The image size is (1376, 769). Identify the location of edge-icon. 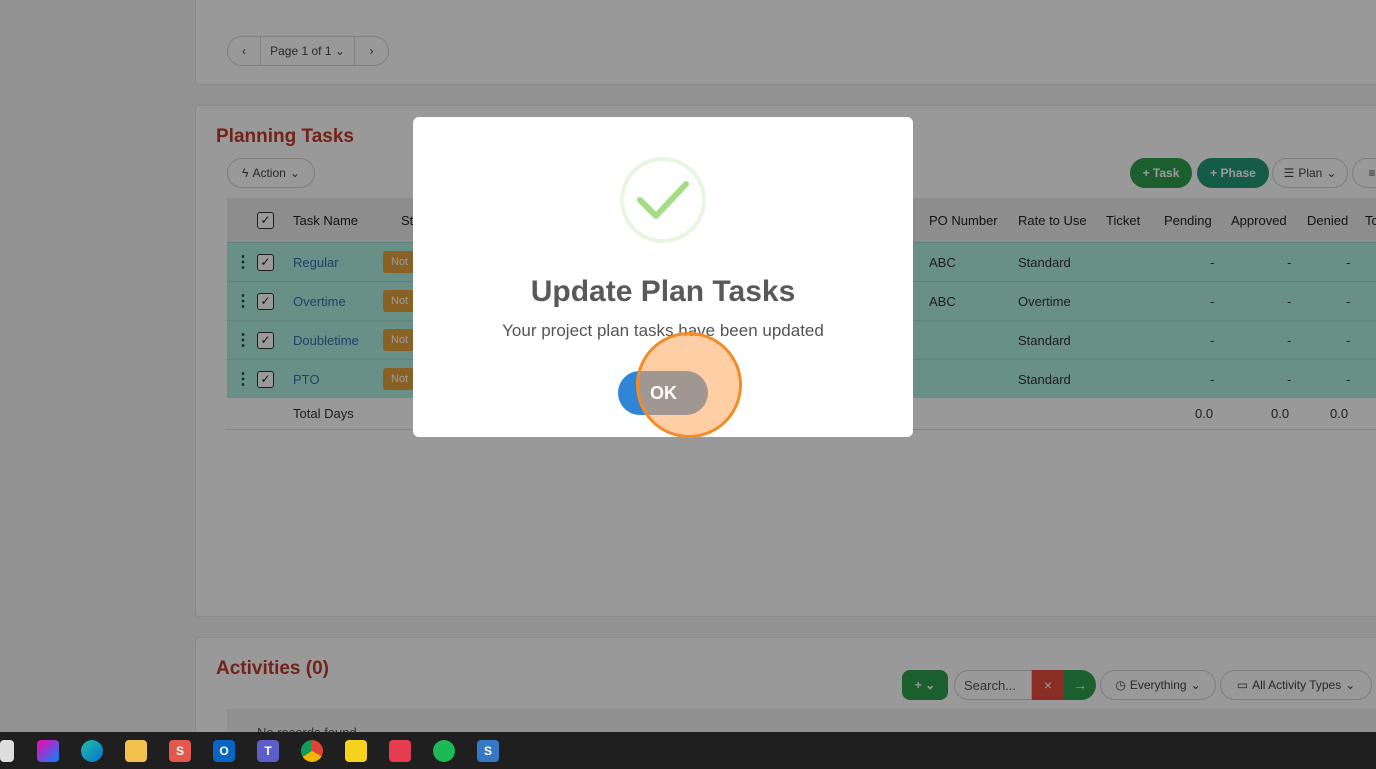
(92, 751).